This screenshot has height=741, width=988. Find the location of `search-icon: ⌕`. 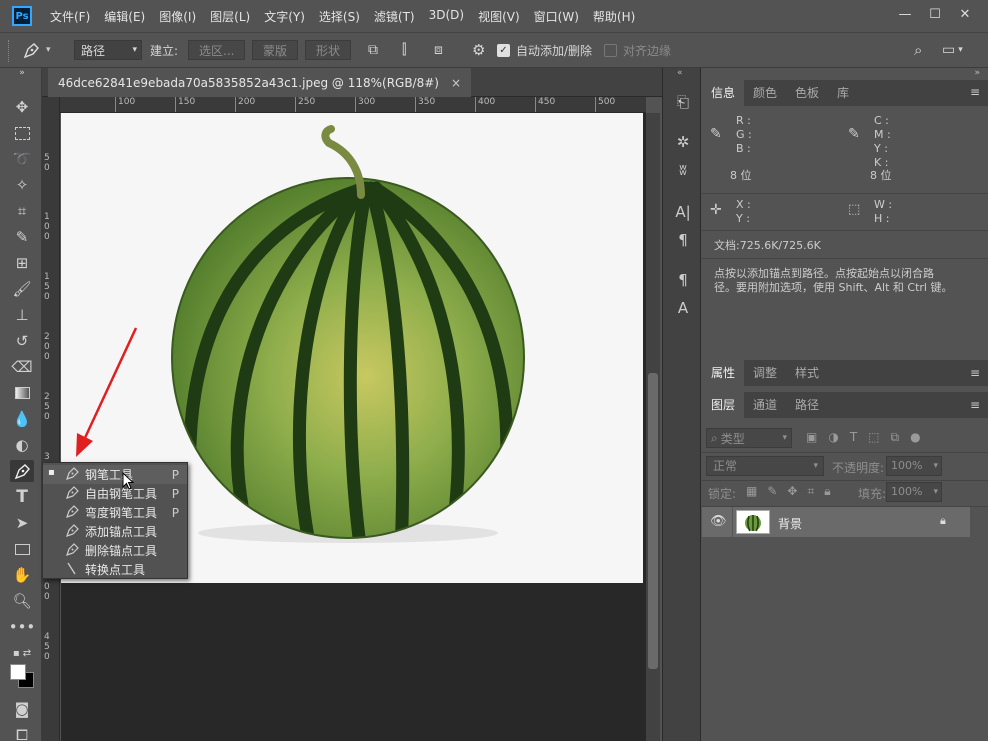

search-icon: ⌕ is located at coordinates (918, 50).